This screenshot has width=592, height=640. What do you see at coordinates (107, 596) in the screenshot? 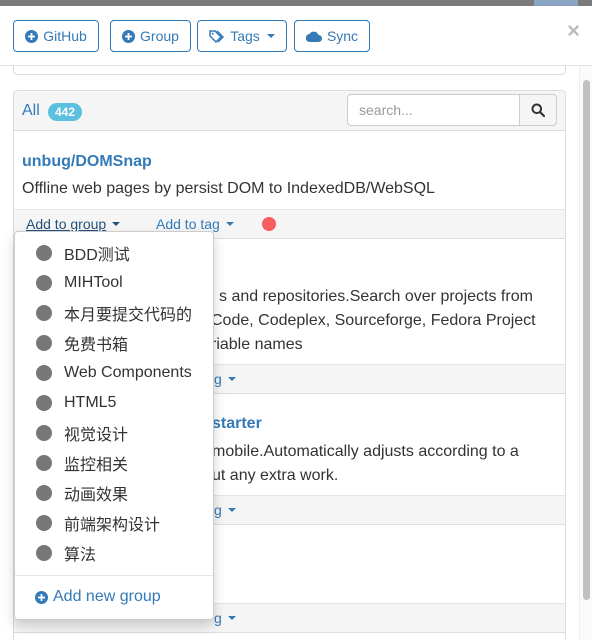
I see `add-new-group-label: Add new group` at bounding box center [107, 596].